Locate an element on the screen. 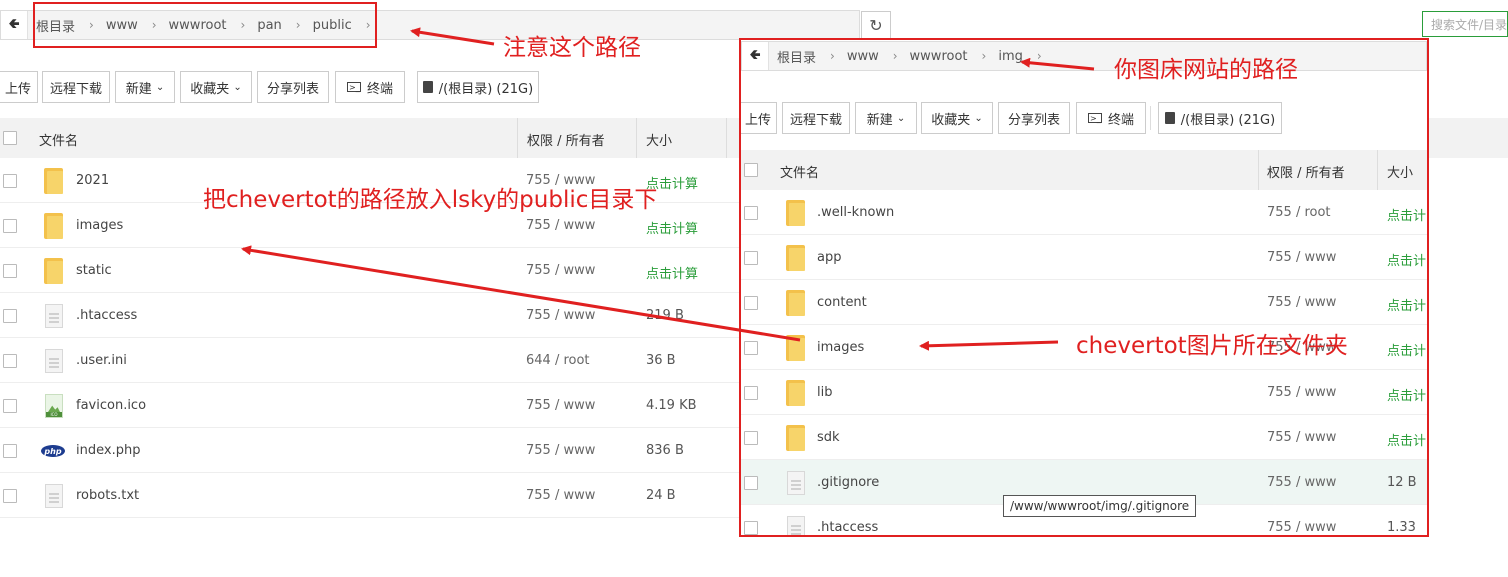 This screenshot has width=1508, height=577. arrow-to-images-folder is located at coordinates (521, 293).